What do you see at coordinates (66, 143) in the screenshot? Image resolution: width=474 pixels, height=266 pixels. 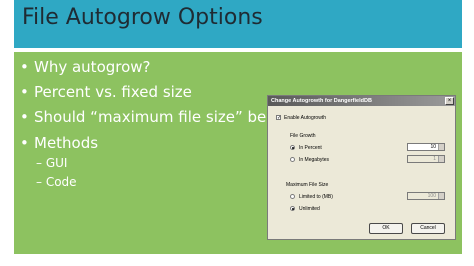 I see `bullet-text: Methods` at bounding box center [66, 143].